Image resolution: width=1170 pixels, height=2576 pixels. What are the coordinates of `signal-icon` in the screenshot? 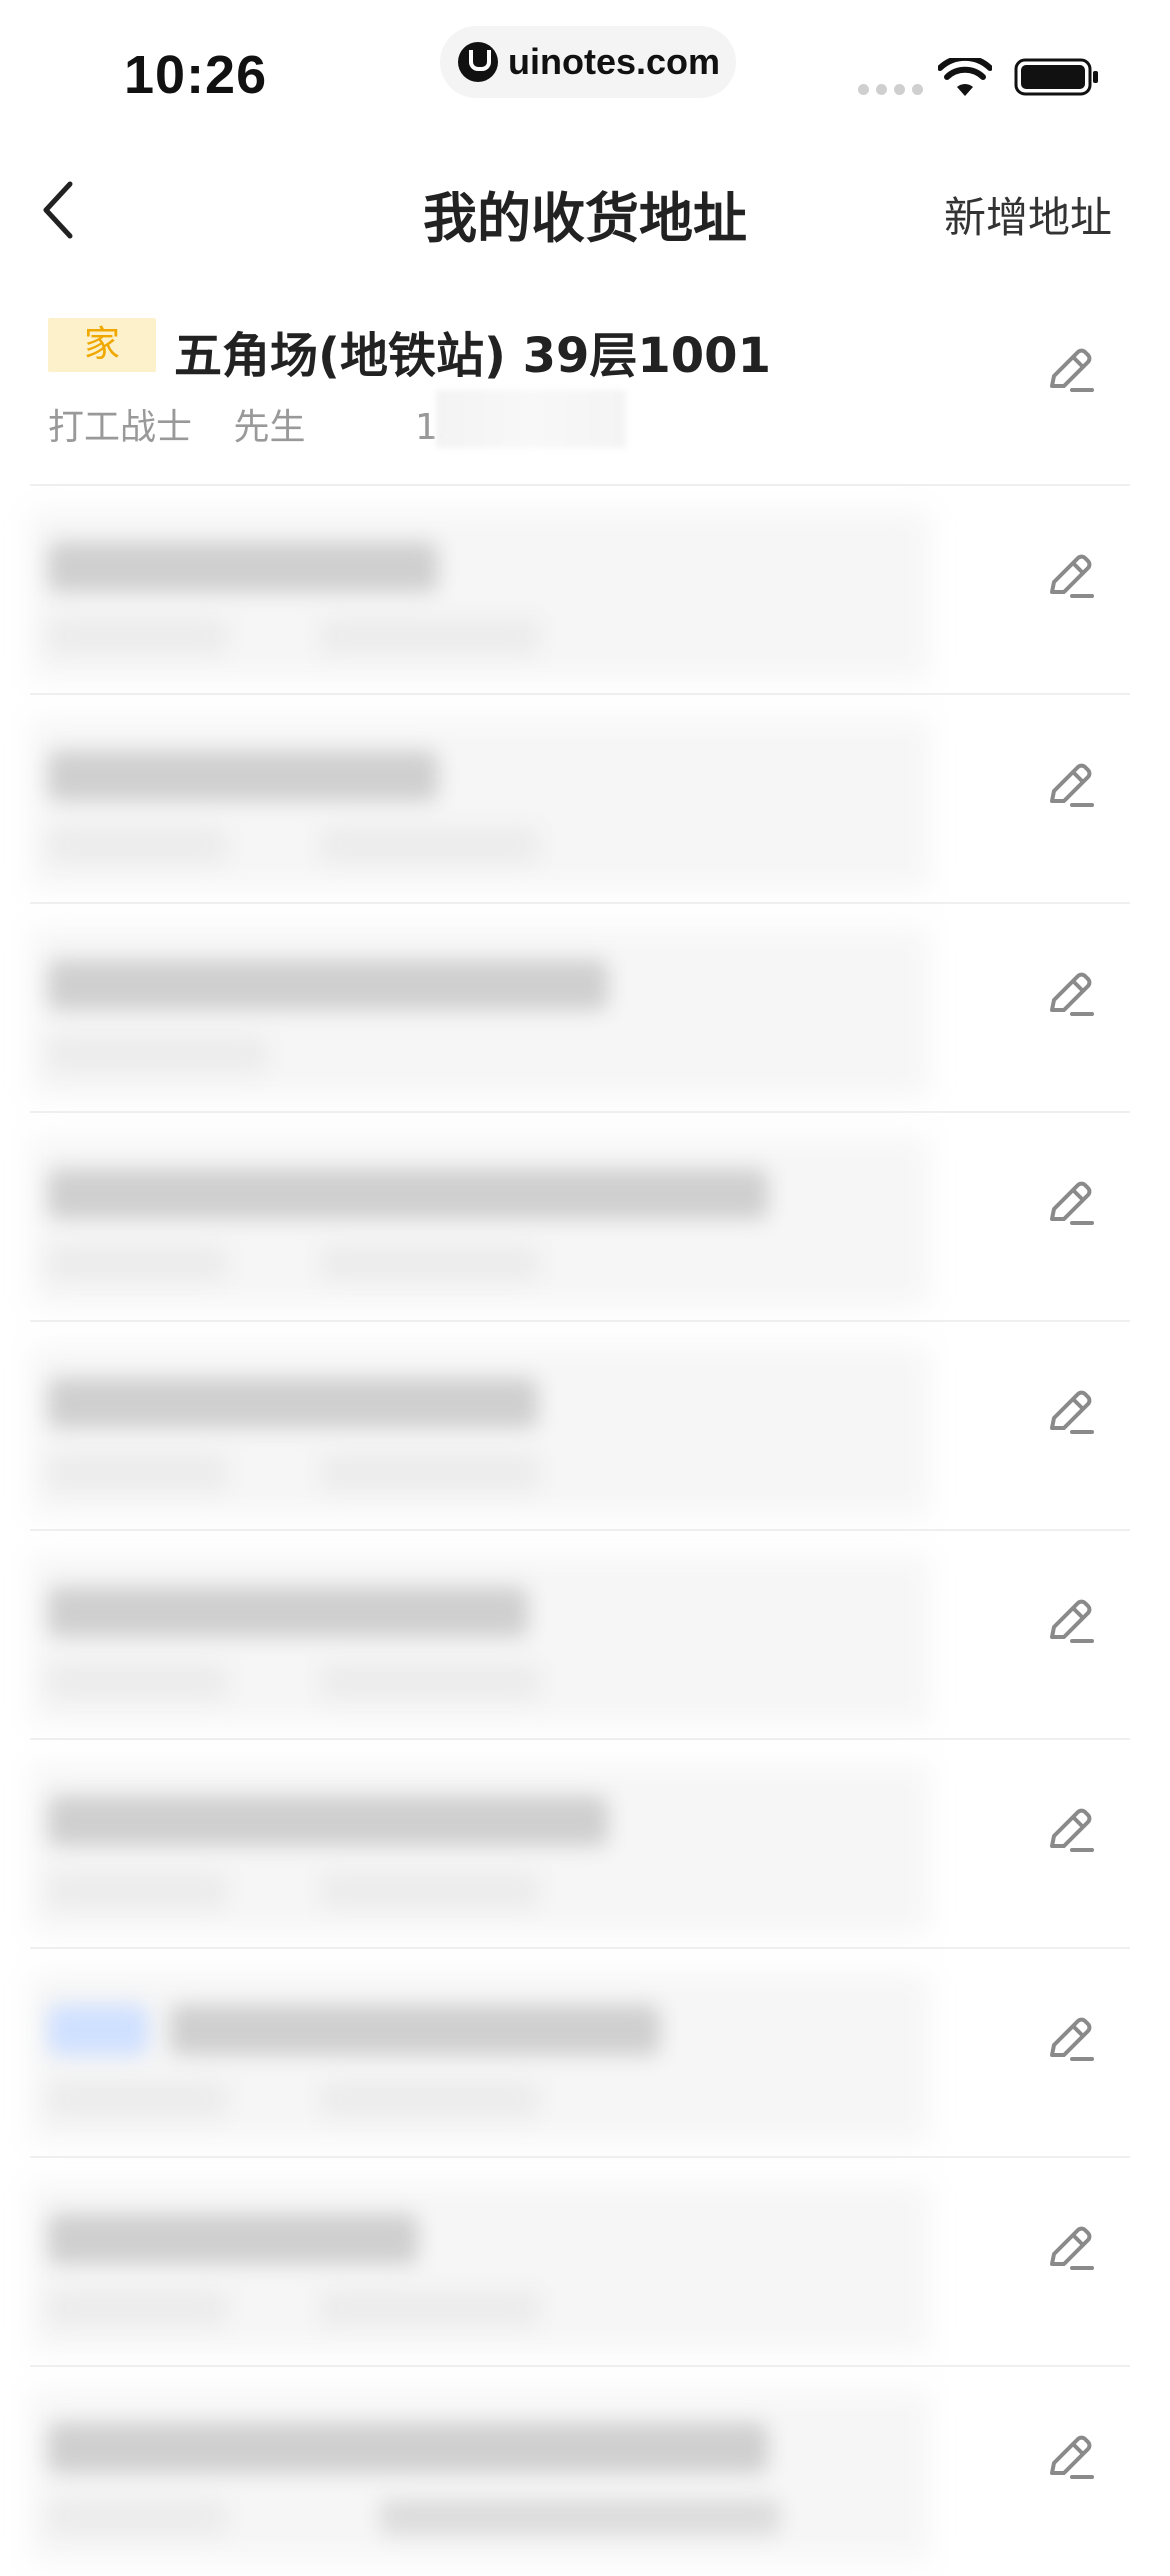 It's located at (890, 89).